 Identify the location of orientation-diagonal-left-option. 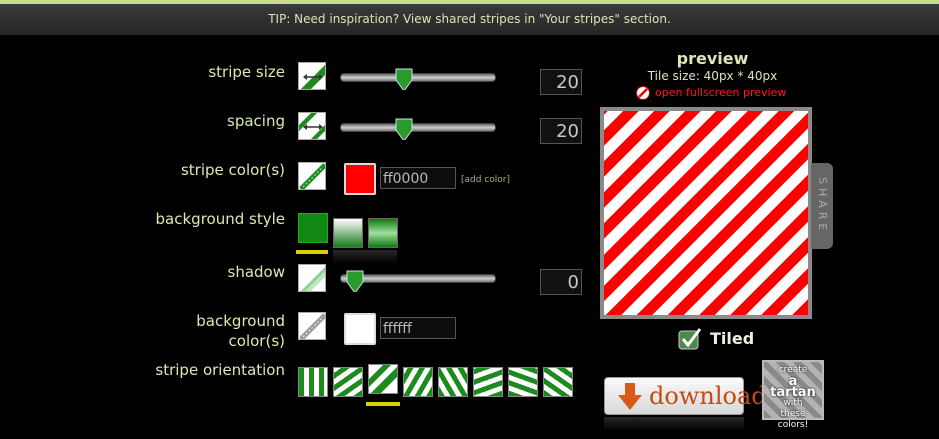
(348, 382).